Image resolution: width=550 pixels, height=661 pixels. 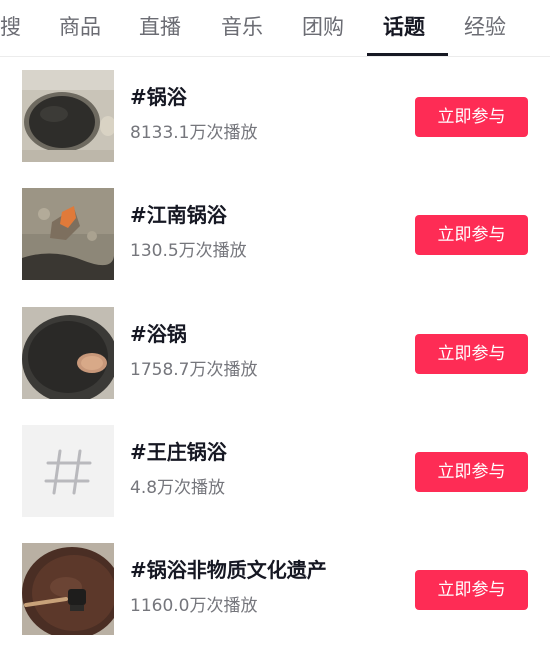 What do you see at coordinates (228, 570) in the screenshot?
I see `topic-title: #锅浴非物质文化遗产` at bounding box center [228, 570].